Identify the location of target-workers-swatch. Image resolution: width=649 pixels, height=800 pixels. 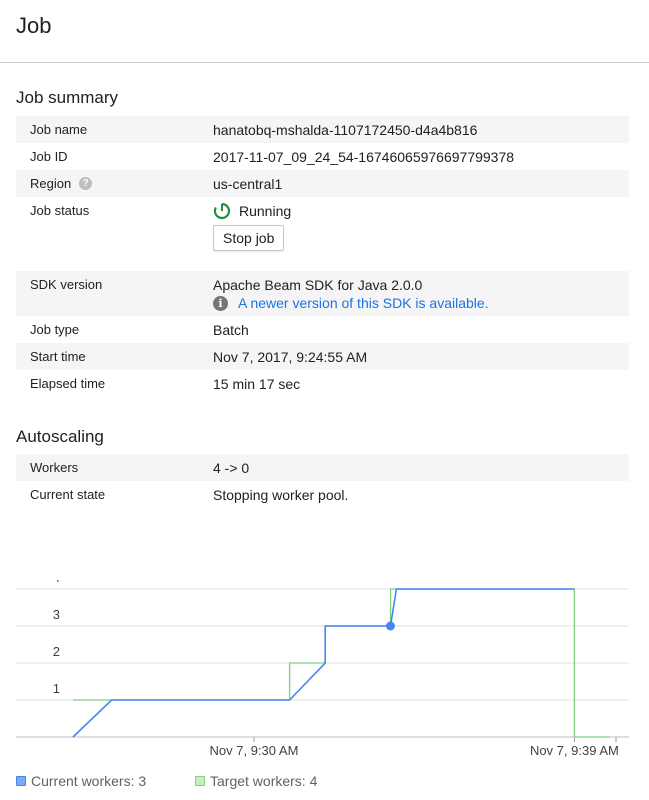
(200, 781).